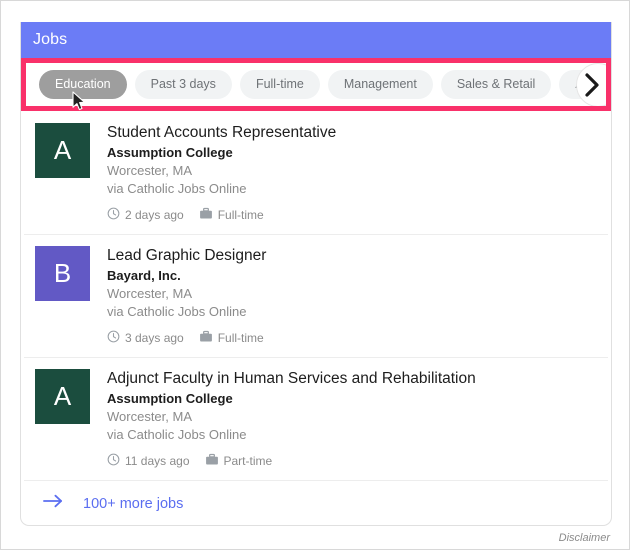  What do you see at coordinates (83, 84) in the screenshot?
I see `filter-chip-education: Education` at bounding box center [83, 84].